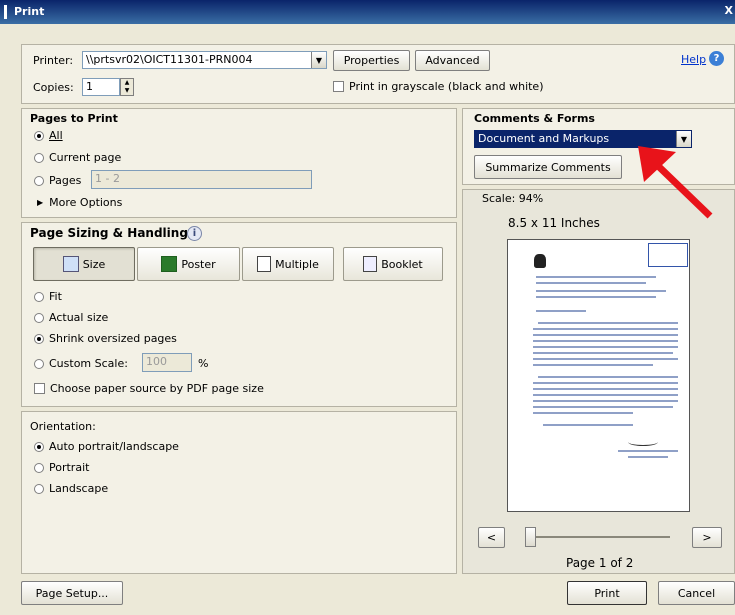 The height and width of the screenshot is (615, 735). I want to click on page-preview, so click(598, 375).